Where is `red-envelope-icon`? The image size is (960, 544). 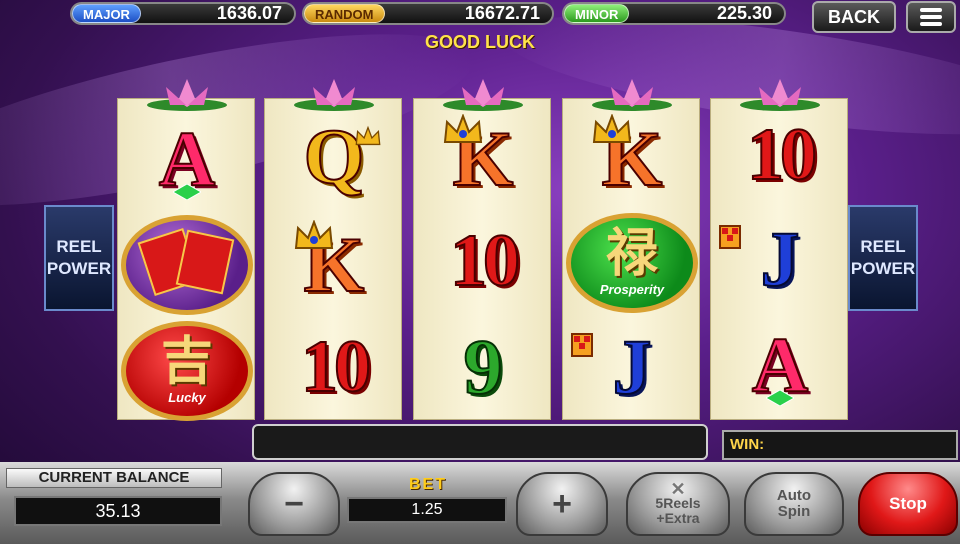
red-envelope-icon is located at coordinates (205, 262).